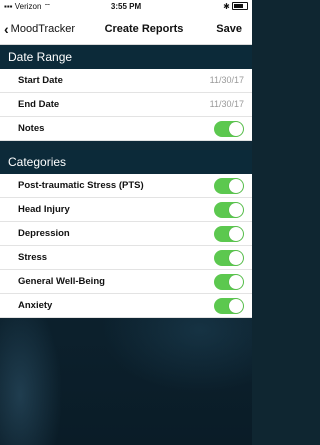  I want to click on navigation-bar: ‹ MoodTracker Create Reports Save, so click(126, 29).